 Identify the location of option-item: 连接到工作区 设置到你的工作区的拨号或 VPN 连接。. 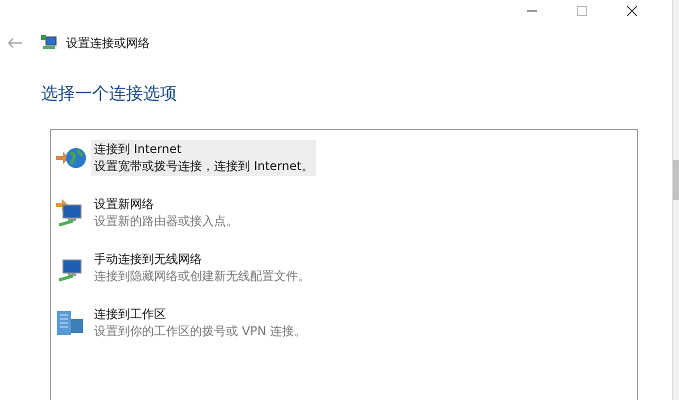
(200, 323).